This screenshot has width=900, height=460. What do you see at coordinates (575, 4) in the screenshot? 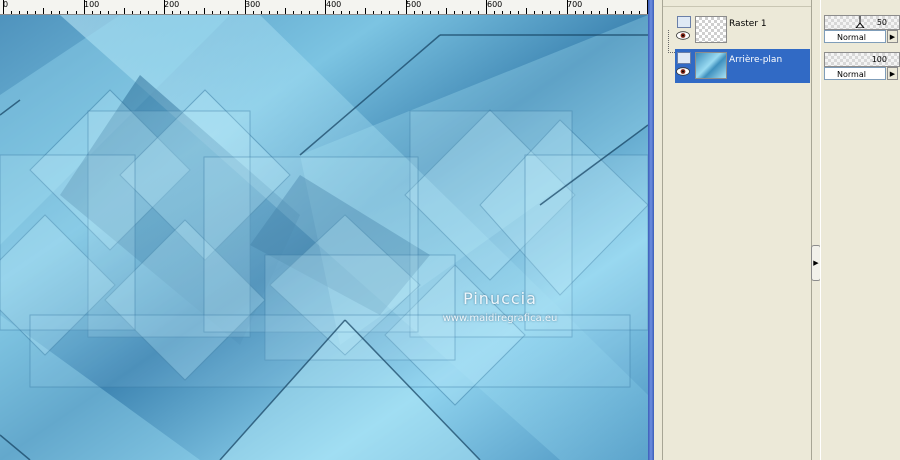
I see `ruler-label: 700` at bounding box center [575, 4].